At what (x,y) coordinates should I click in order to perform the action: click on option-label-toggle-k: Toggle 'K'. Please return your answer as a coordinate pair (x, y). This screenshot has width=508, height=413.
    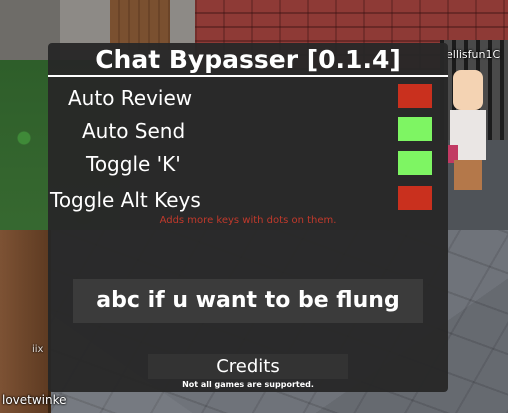
    Looking at the image, I should click on (133, 164).